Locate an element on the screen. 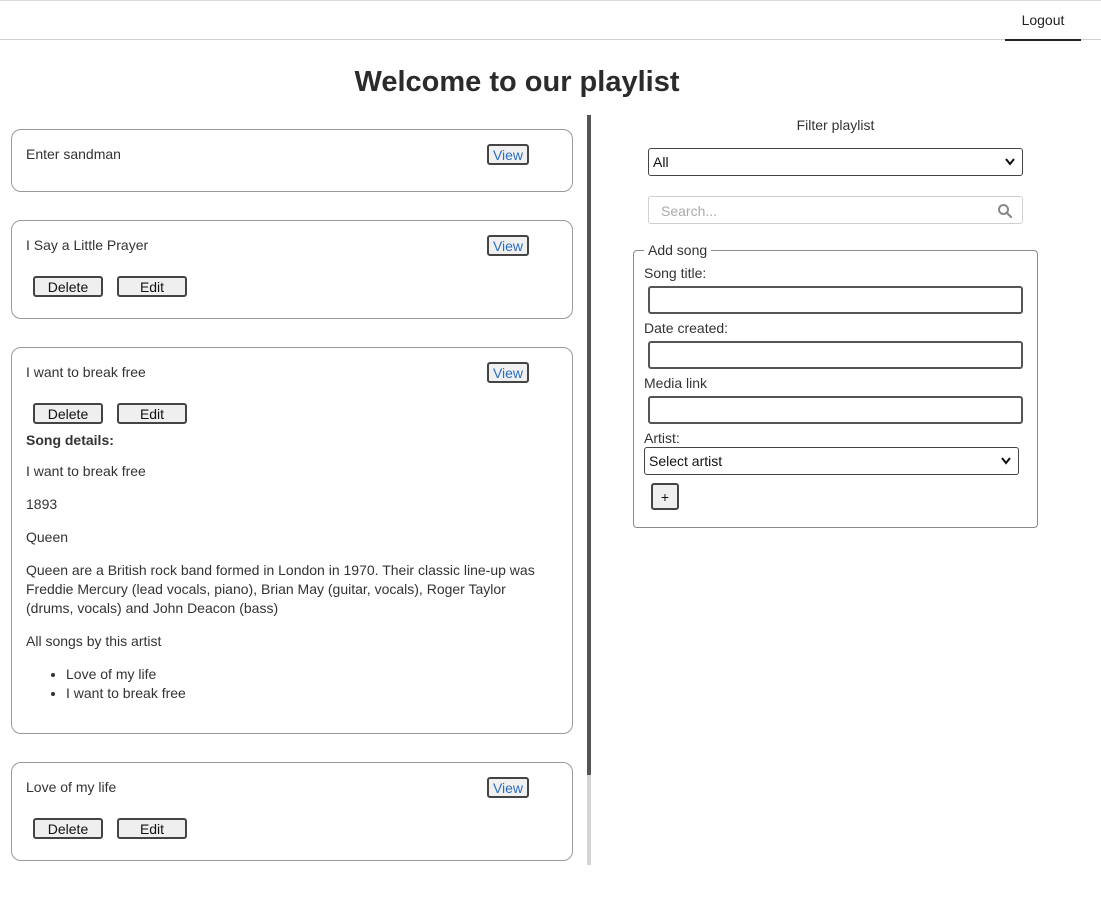 Image resolution: width=1101 pixels, height=902 pixels. song-title-label: Song title: is located at coordinates (675, 273).